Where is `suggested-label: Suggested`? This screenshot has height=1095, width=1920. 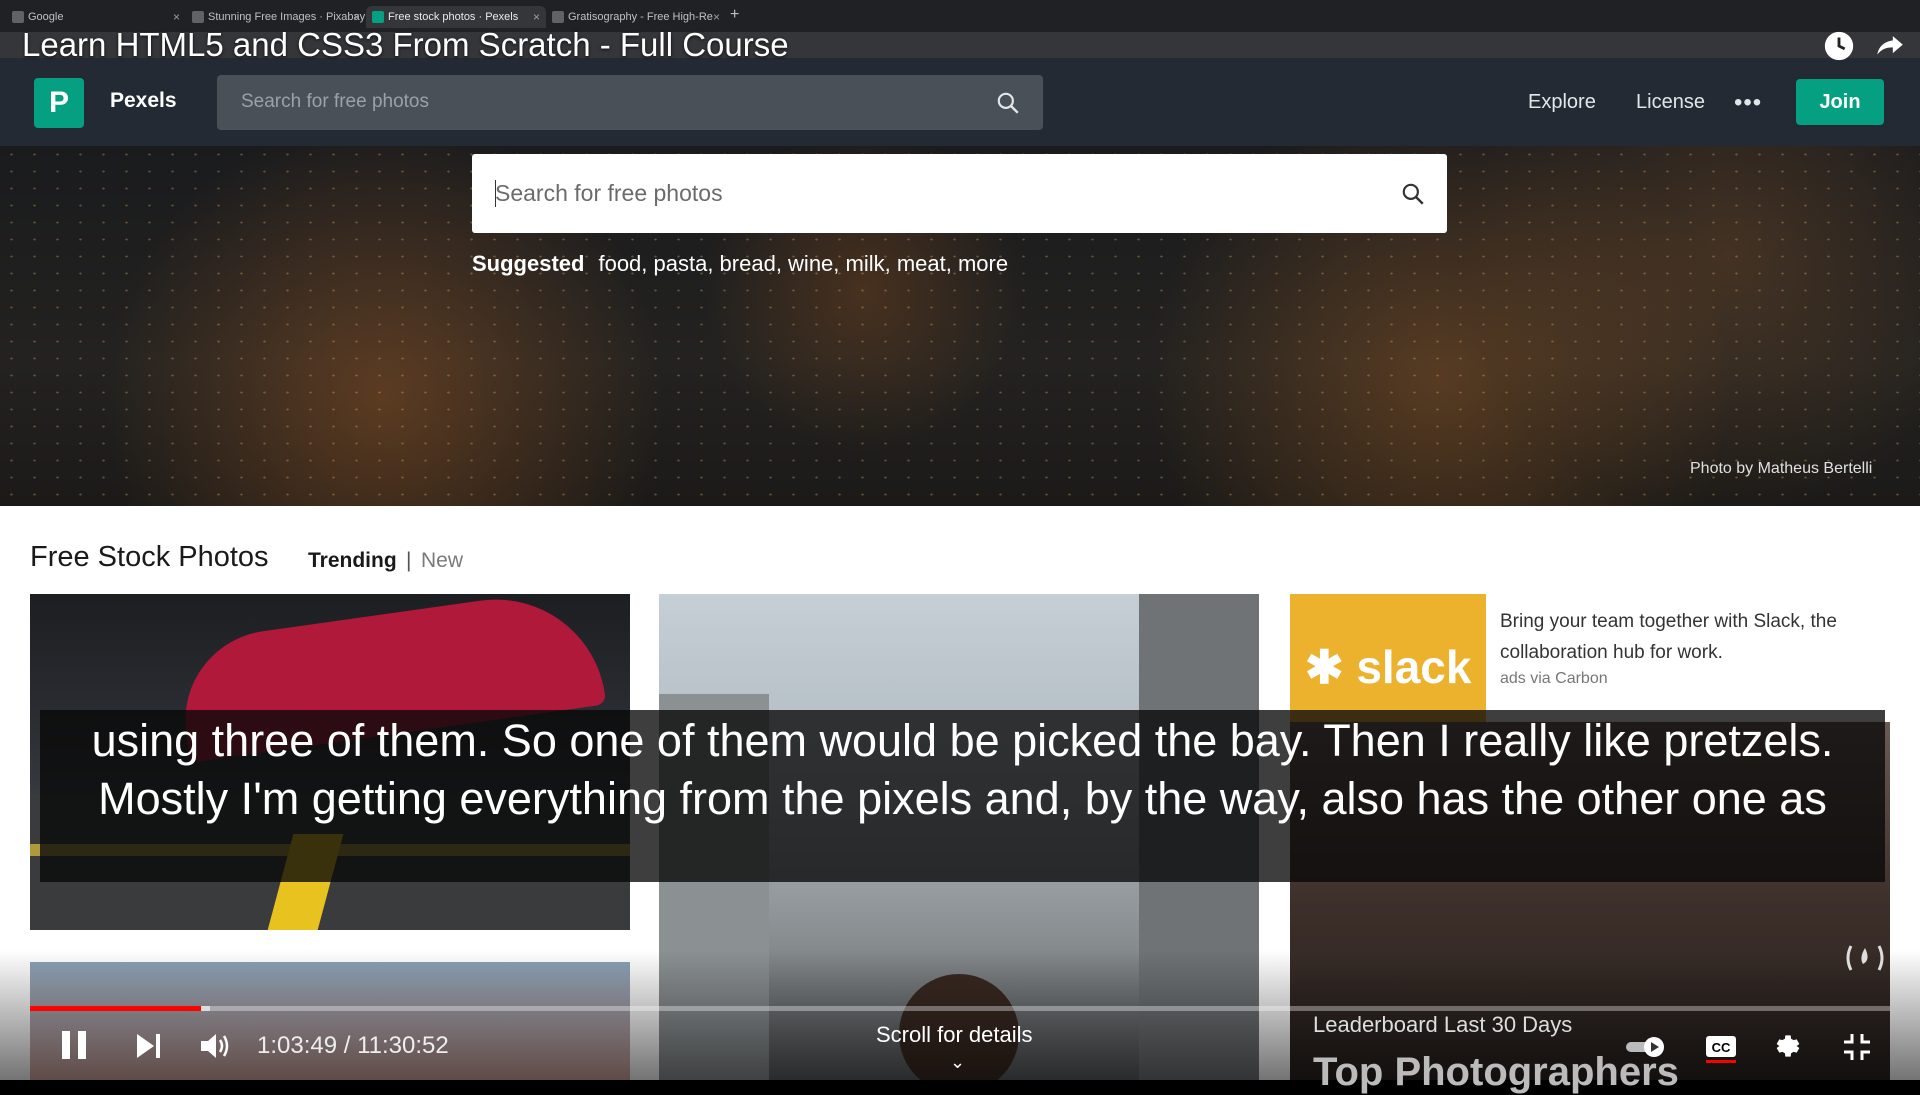 suggested-label: Suggested is located at coordinates (528, 263).